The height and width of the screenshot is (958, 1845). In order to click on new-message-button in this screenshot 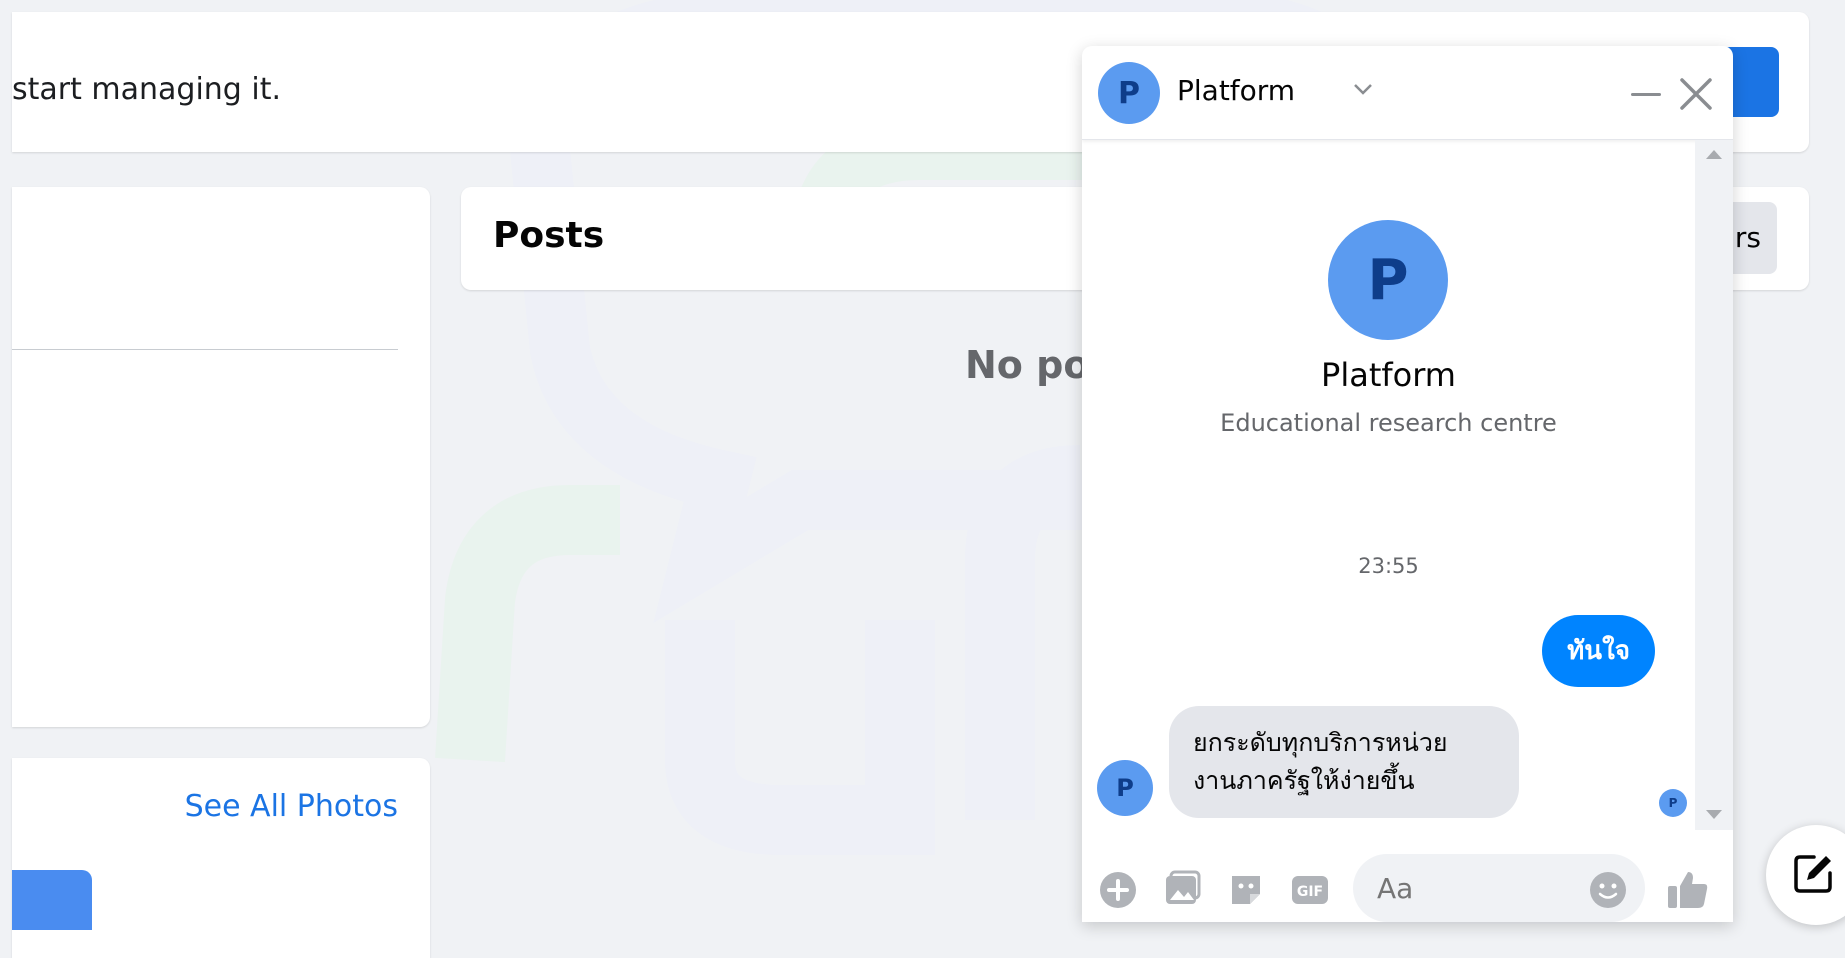, I will do `click(1805, 875)`.